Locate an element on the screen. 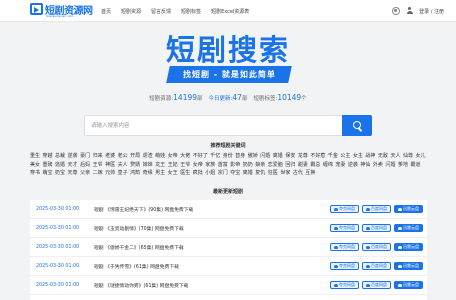  keyword-link: 美女 is located at coordinates (35, 165).